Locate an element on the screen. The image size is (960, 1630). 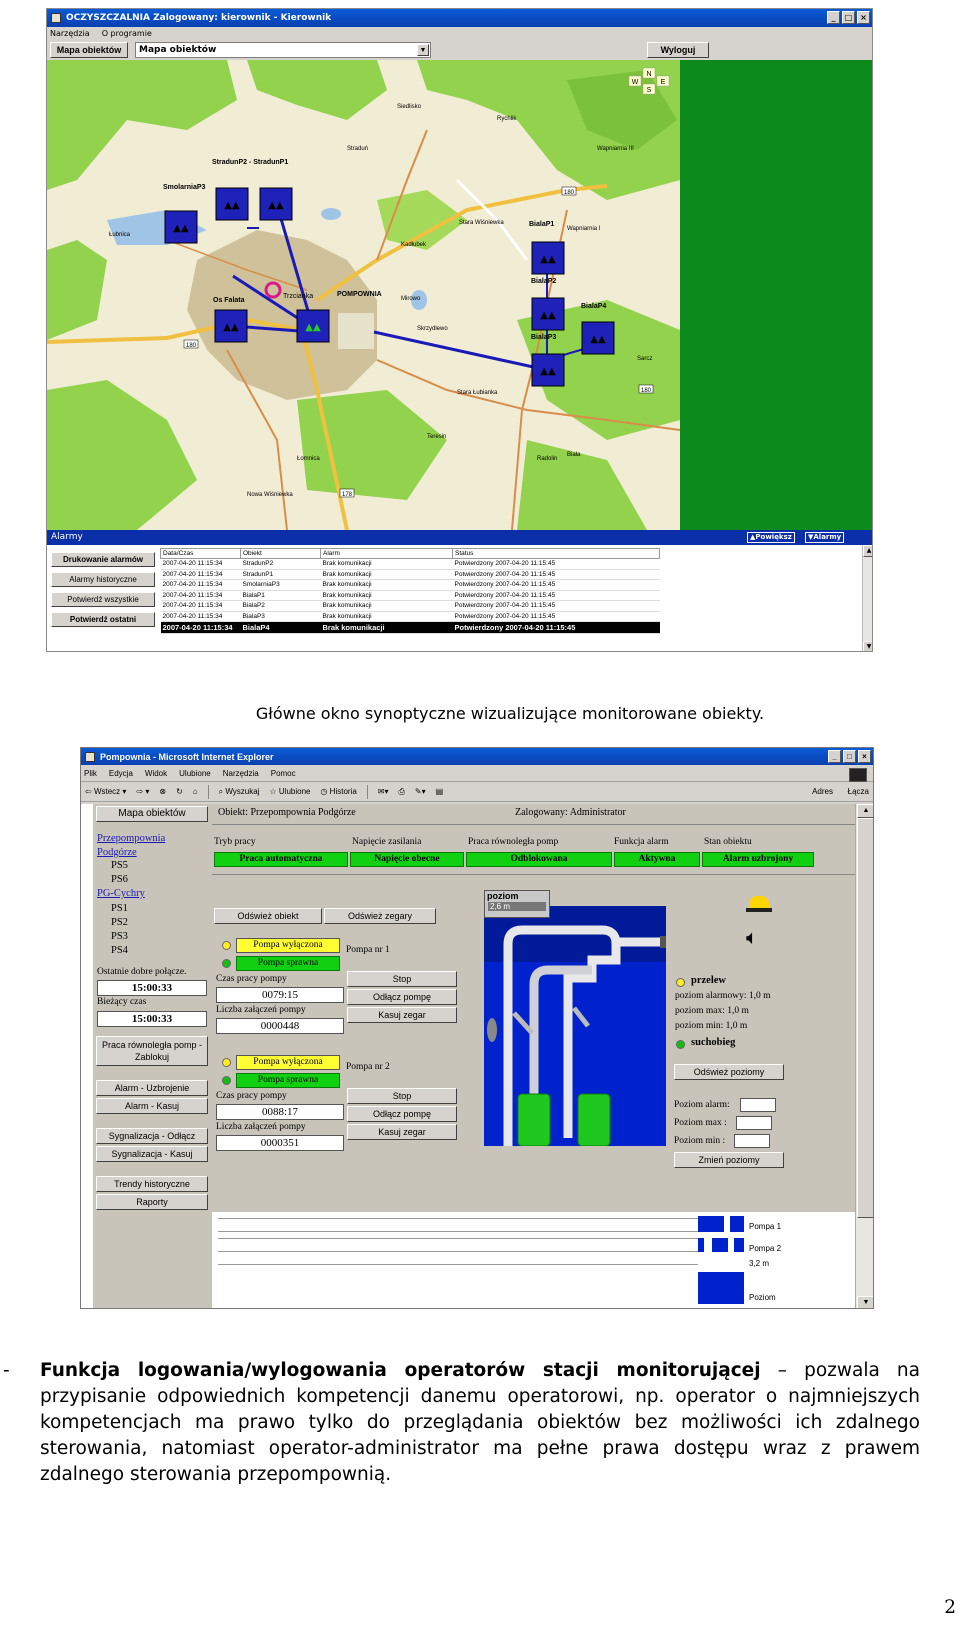
speaker-icon: 🔈︎ is located at coordinates (752, 938).